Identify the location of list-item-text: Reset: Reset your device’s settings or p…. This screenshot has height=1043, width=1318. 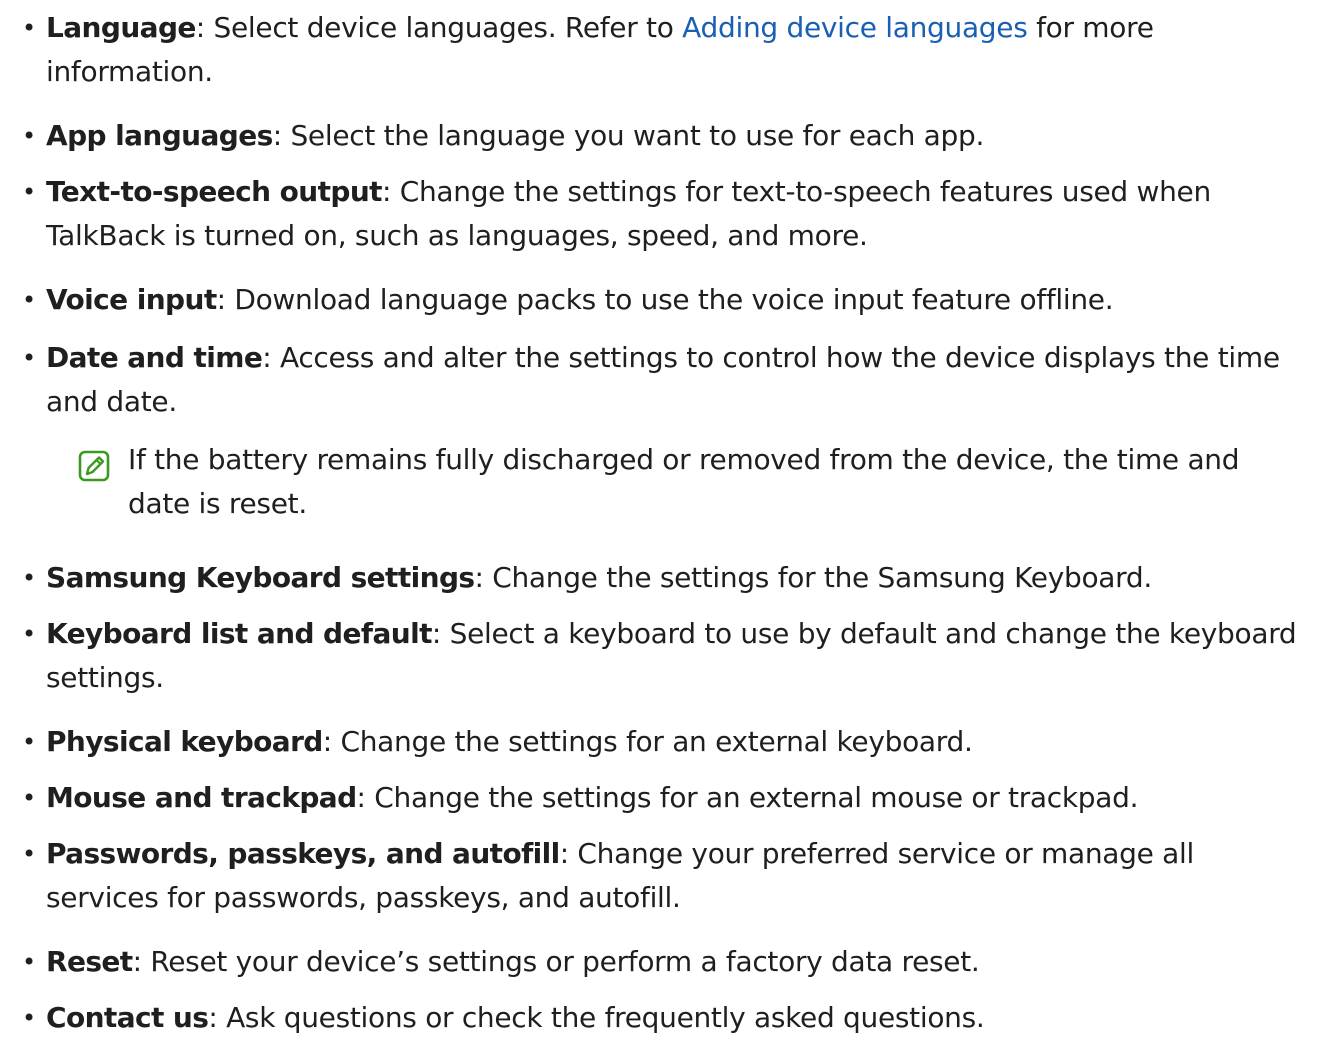
(513, 961).